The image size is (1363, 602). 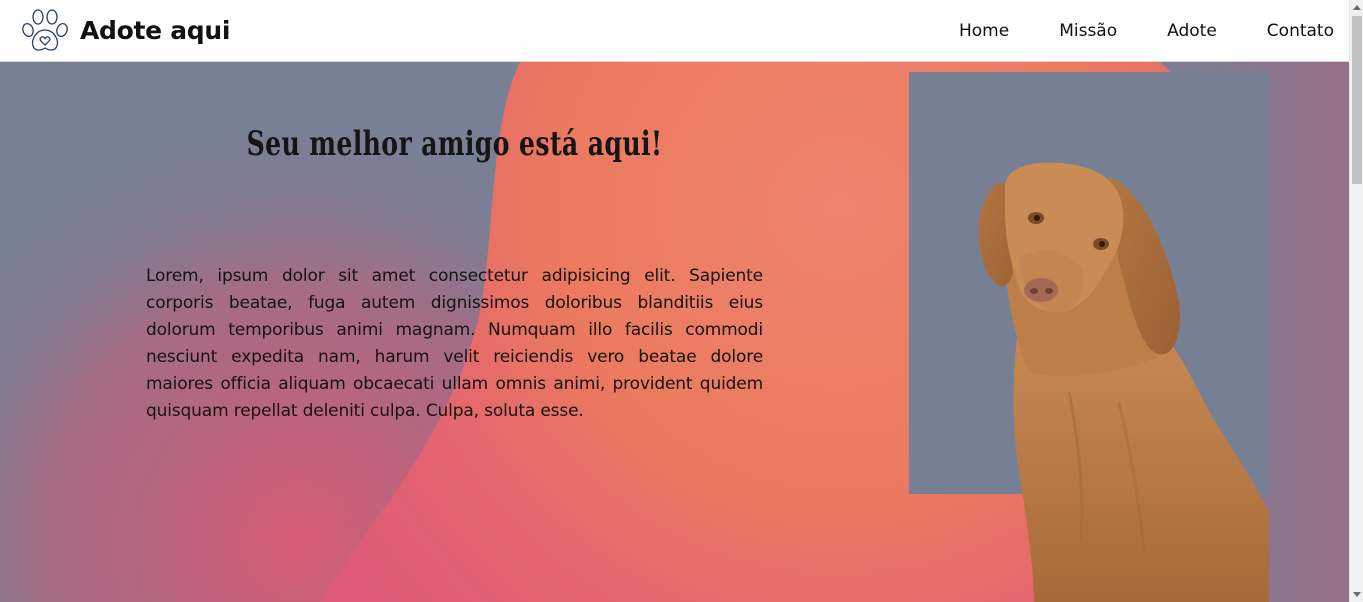 I want to click on scroll-up-arrow-icon, so click(x=1357, y=7).